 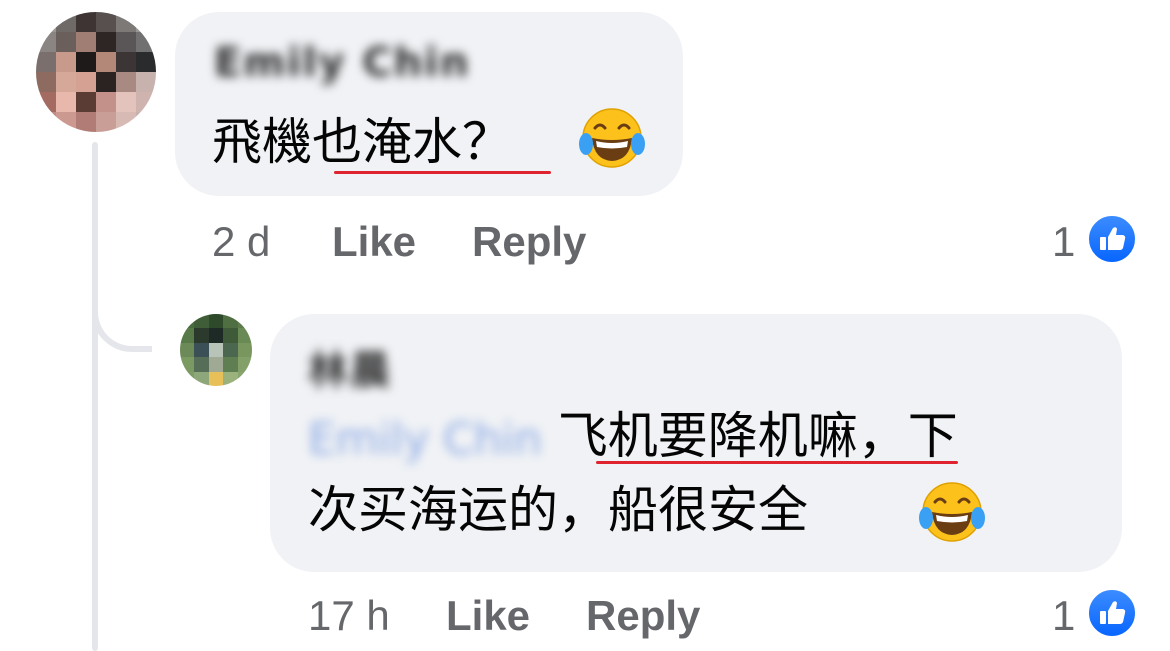 What do you see at coordinates (425, 440) in the screenshot?
I see `mention-link: Emily Chin` at bounding box center [425, 440].